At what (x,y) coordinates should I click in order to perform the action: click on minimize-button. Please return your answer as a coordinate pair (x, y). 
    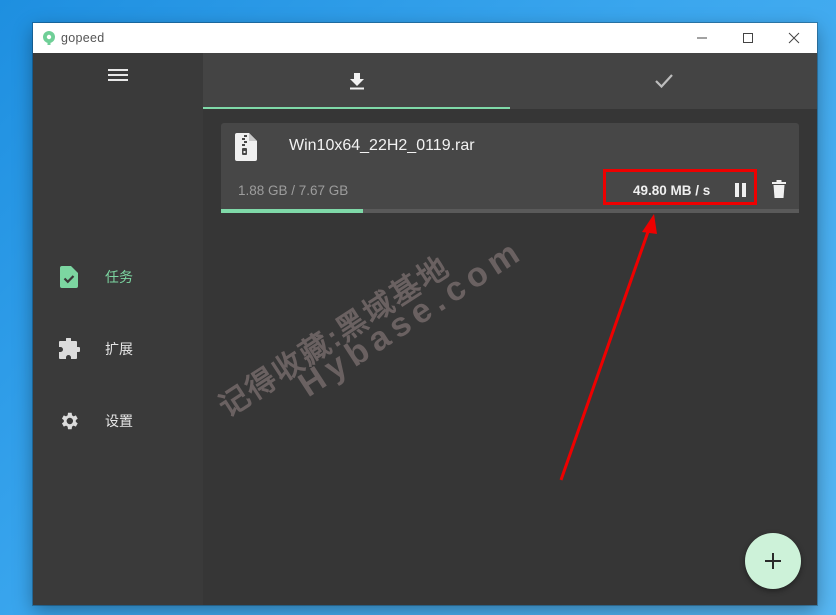
    Looking at the image, I should click on (702, 38).